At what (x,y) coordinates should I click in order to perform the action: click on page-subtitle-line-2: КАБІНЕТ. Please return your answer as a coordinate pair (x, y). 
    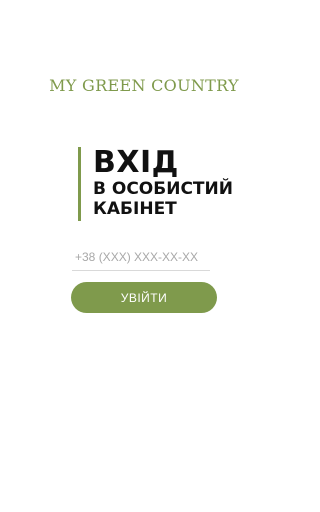
    Looking at the image, I should click on (135, 209).